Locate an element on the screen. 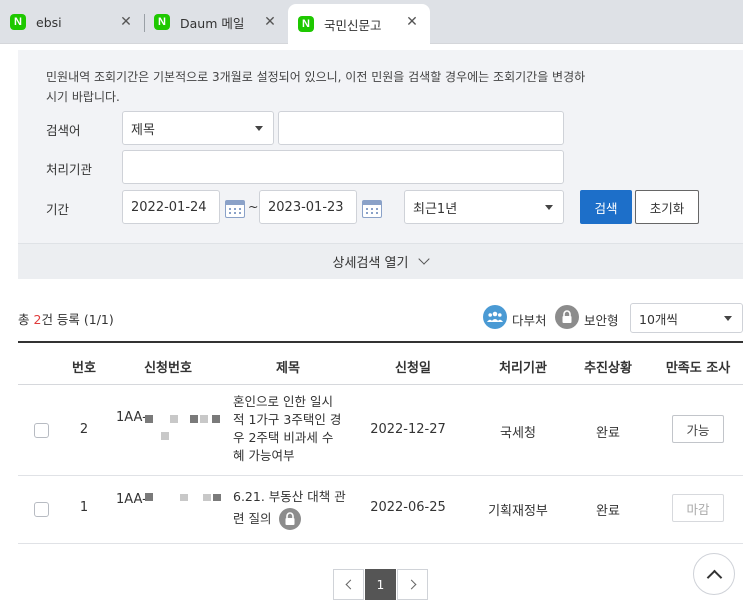 This screenshot has height=608, width=743. count-suffix: 건 등록 (1/1) is located at coordinates (77, 319).